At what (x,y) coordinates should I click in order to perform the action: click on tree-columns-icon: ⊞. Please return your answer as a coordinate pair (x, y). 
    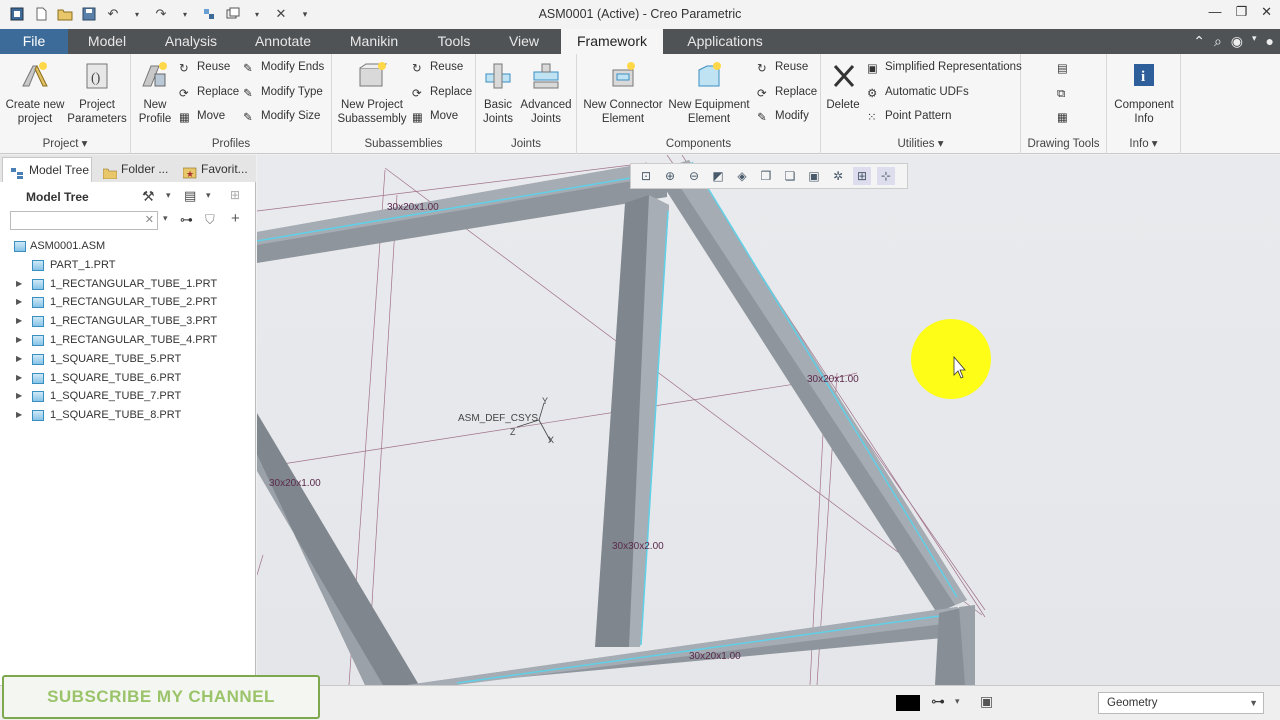
    Looking at the image, I should click on (235, 195).